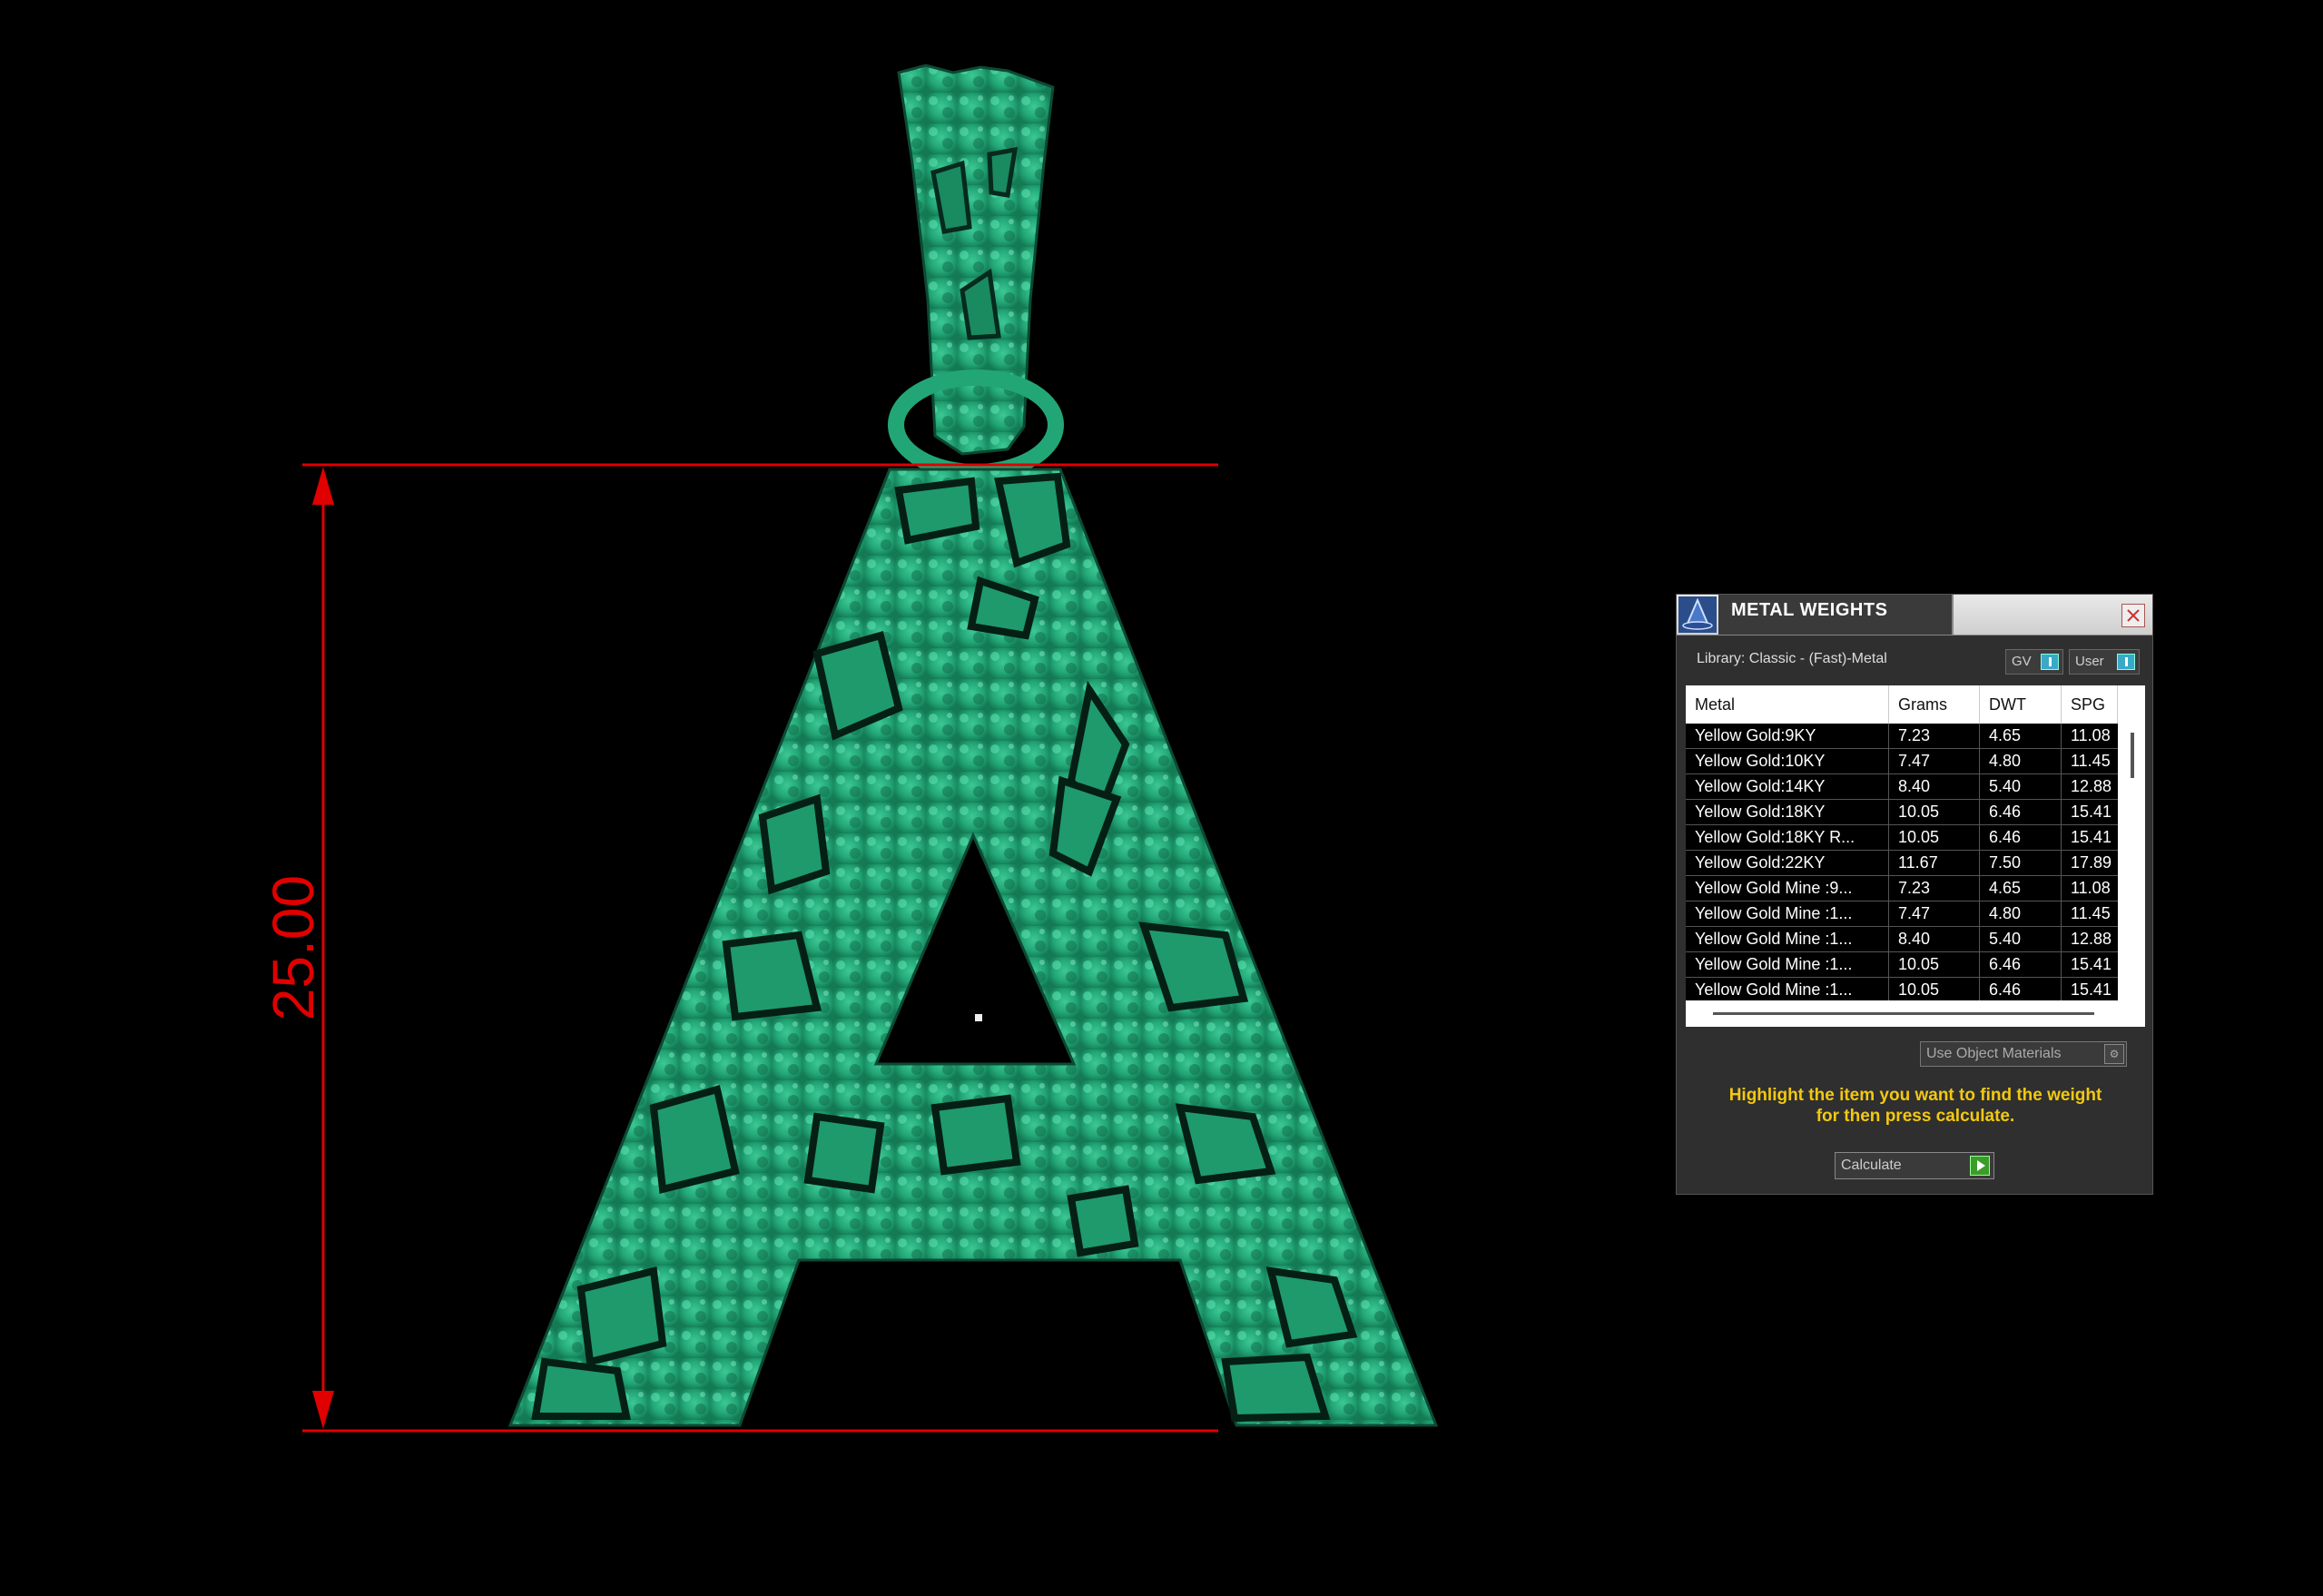  Describe the element at coordinates (1697, 614) in the screenshot. I see `wizard-hat-icon` at that location.